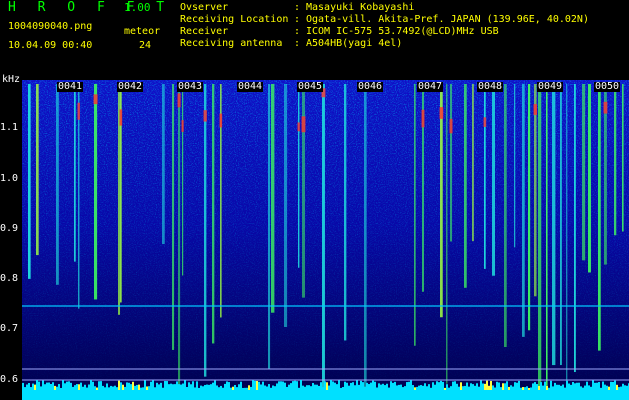  I want to click on time-mark-0048: 0048, so click(490, 86).